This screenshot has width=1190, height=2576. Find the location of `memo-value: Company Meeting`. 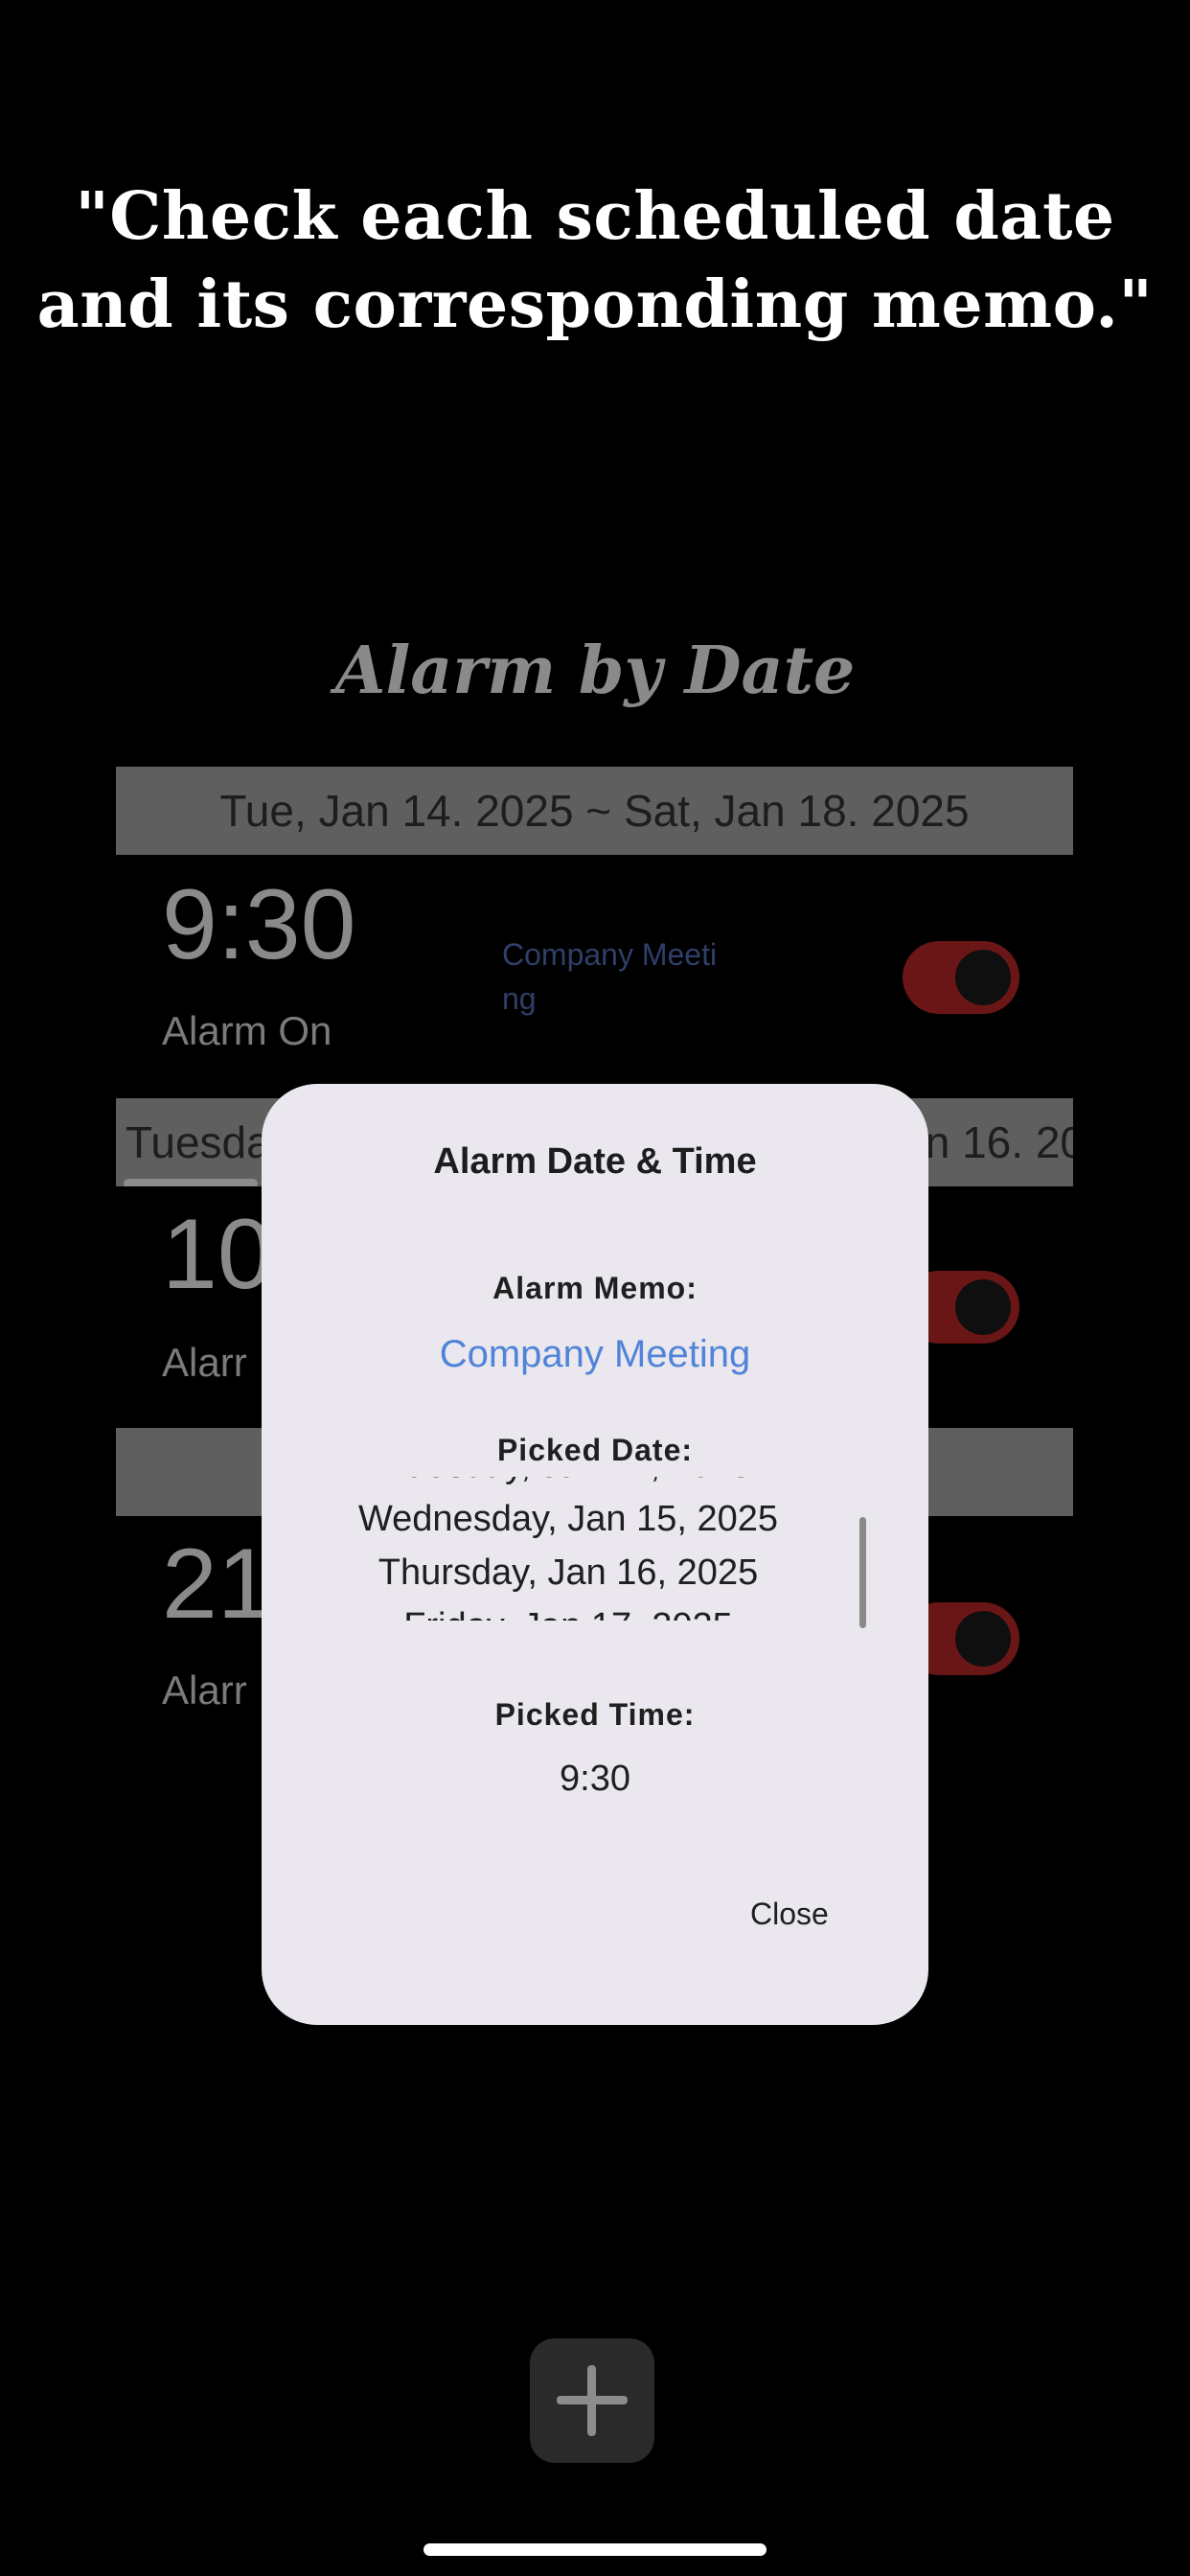

memo-value: Company Meeting is located at coordinates (595, 1354).